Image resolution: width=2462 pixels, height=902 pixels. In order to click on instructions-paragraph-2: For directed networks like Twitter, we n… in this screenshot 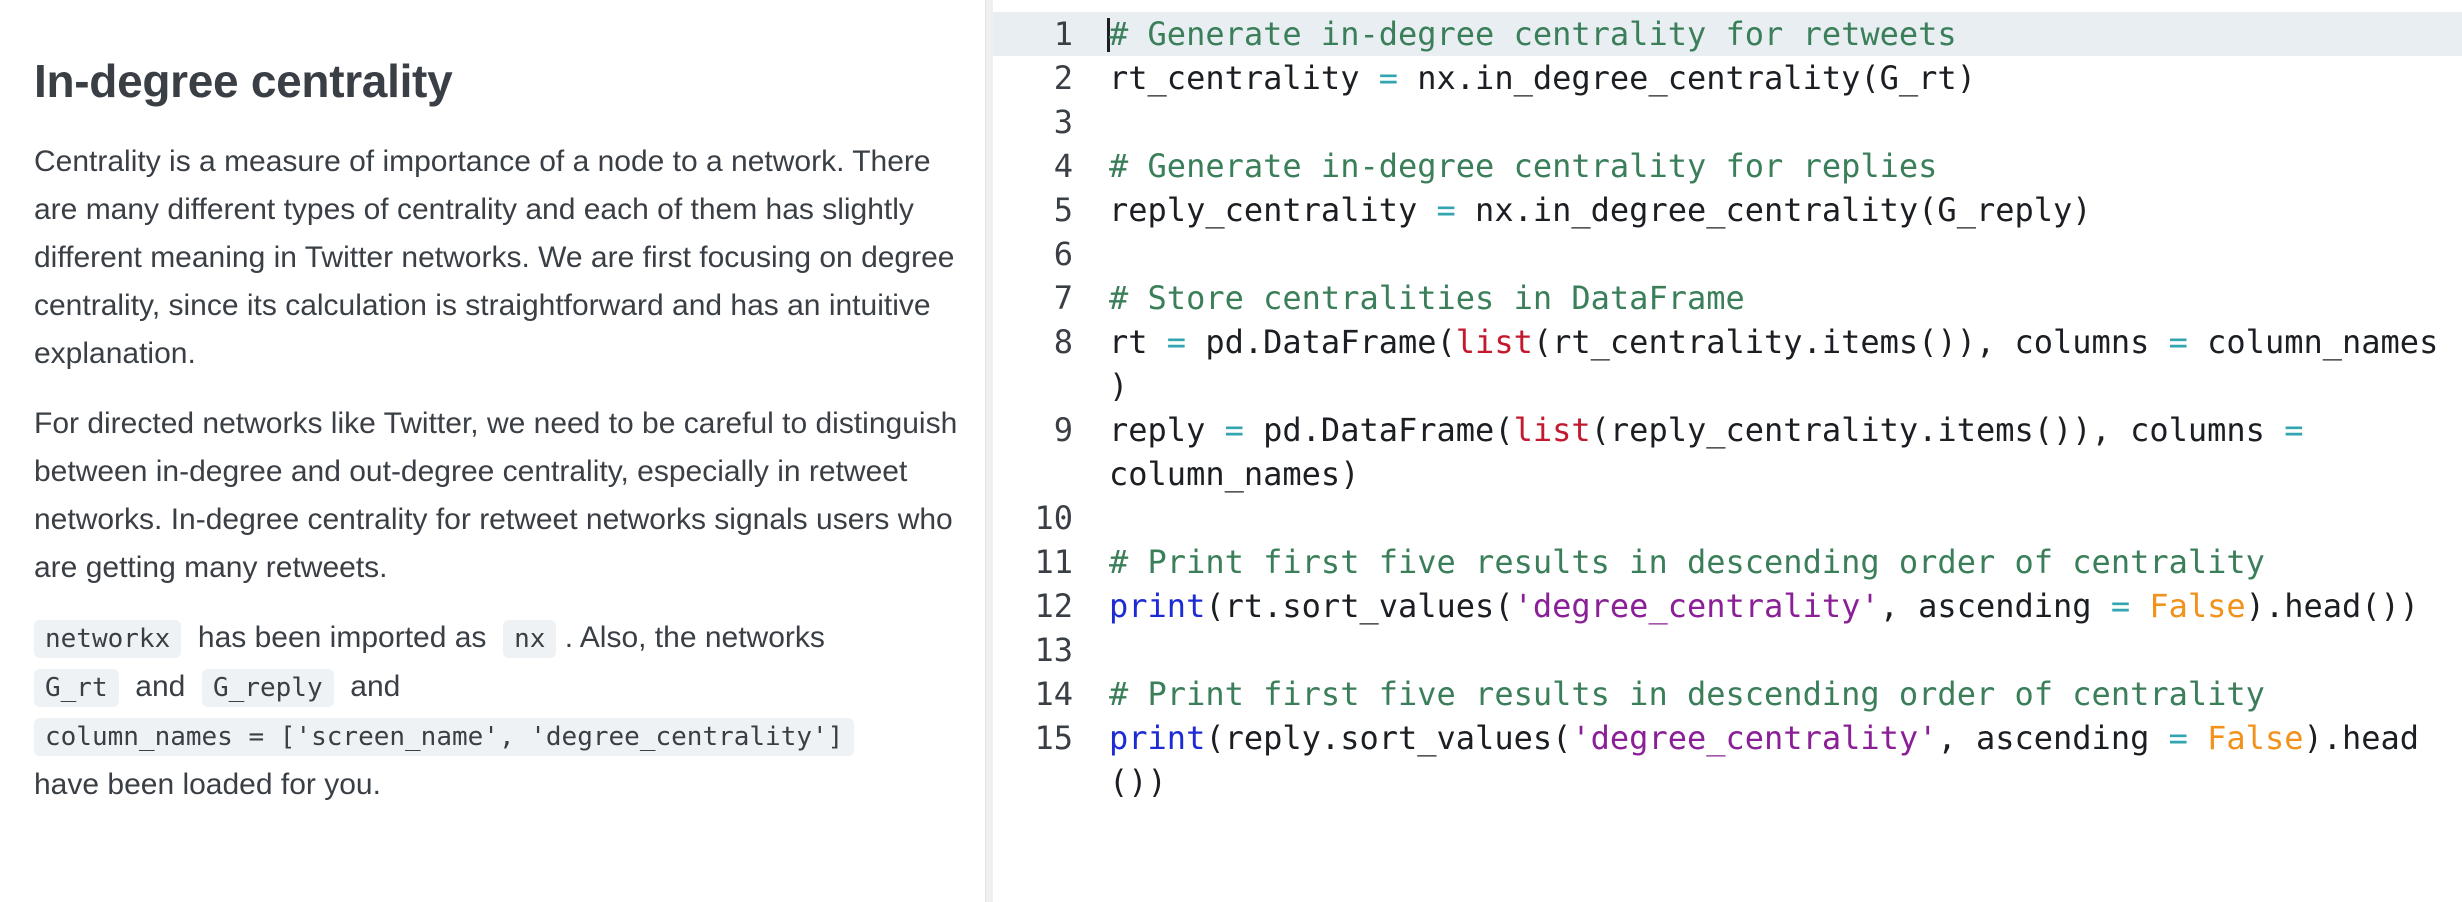, I will do `click(496, 495)`.